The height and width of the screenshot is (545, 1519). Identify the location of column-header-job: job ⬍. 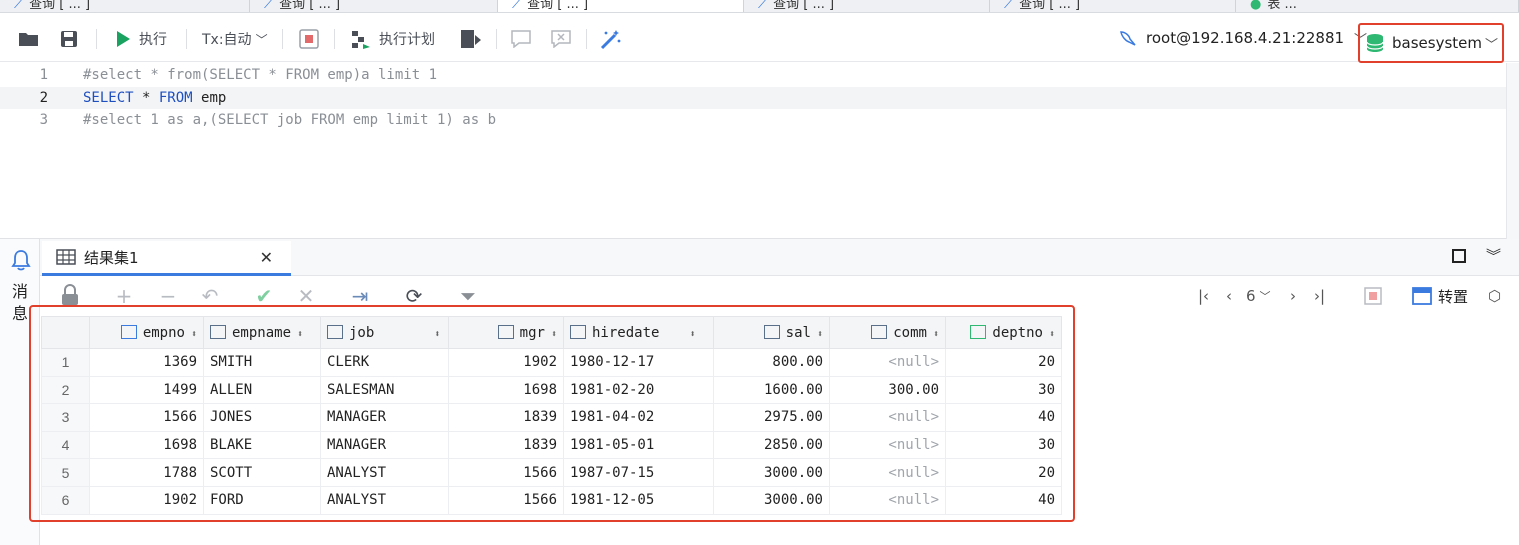
(384, 332).